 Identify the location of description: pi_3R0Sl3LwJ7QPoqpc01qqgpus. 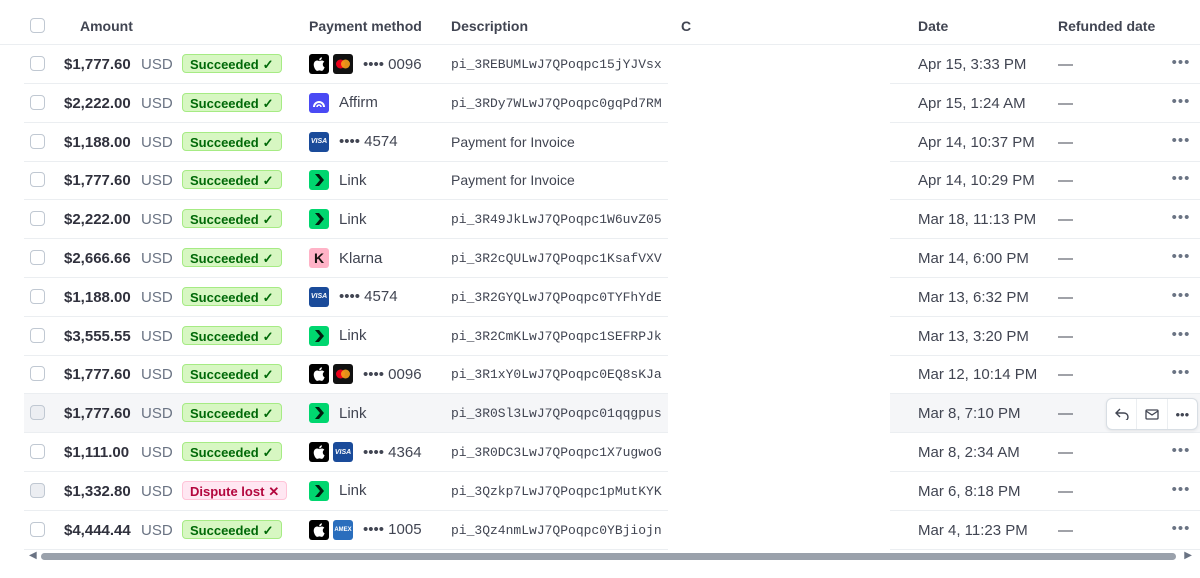
(556, 414).